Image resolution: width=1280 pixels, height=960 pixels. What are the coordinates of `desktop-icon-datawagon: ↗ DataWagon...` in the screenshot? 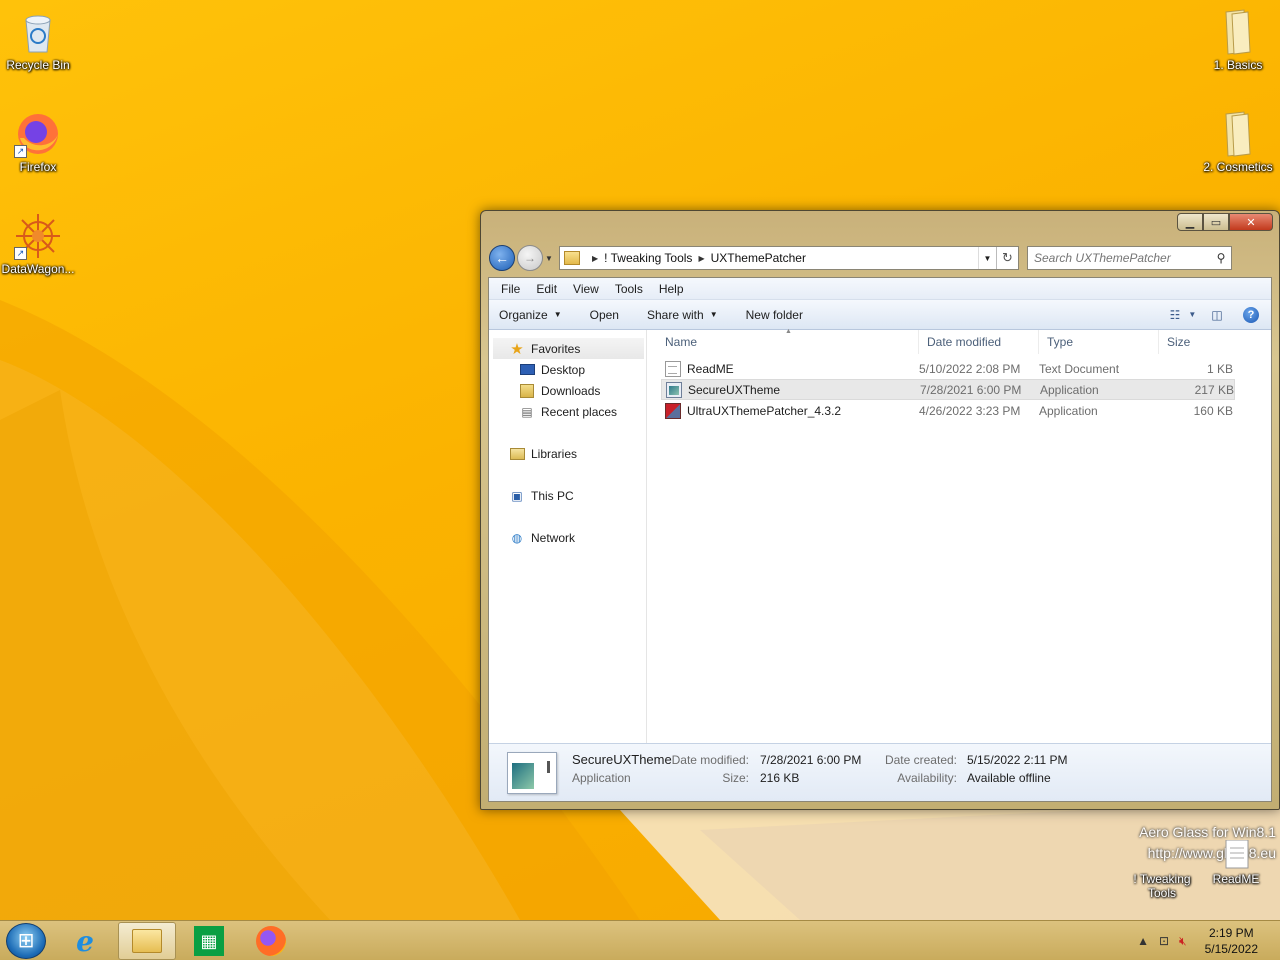 It's located at (38, 244).